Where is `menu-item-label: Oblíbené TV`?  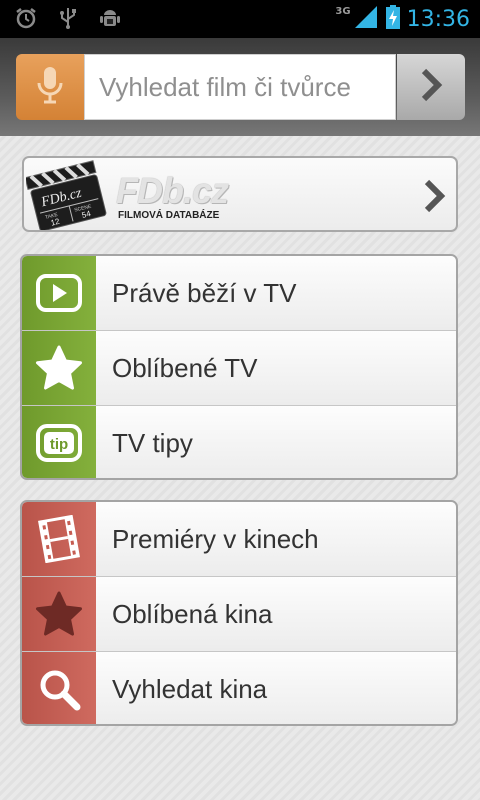
menu-item-label: Oblíbené TV is located at coordinates (185, 367).